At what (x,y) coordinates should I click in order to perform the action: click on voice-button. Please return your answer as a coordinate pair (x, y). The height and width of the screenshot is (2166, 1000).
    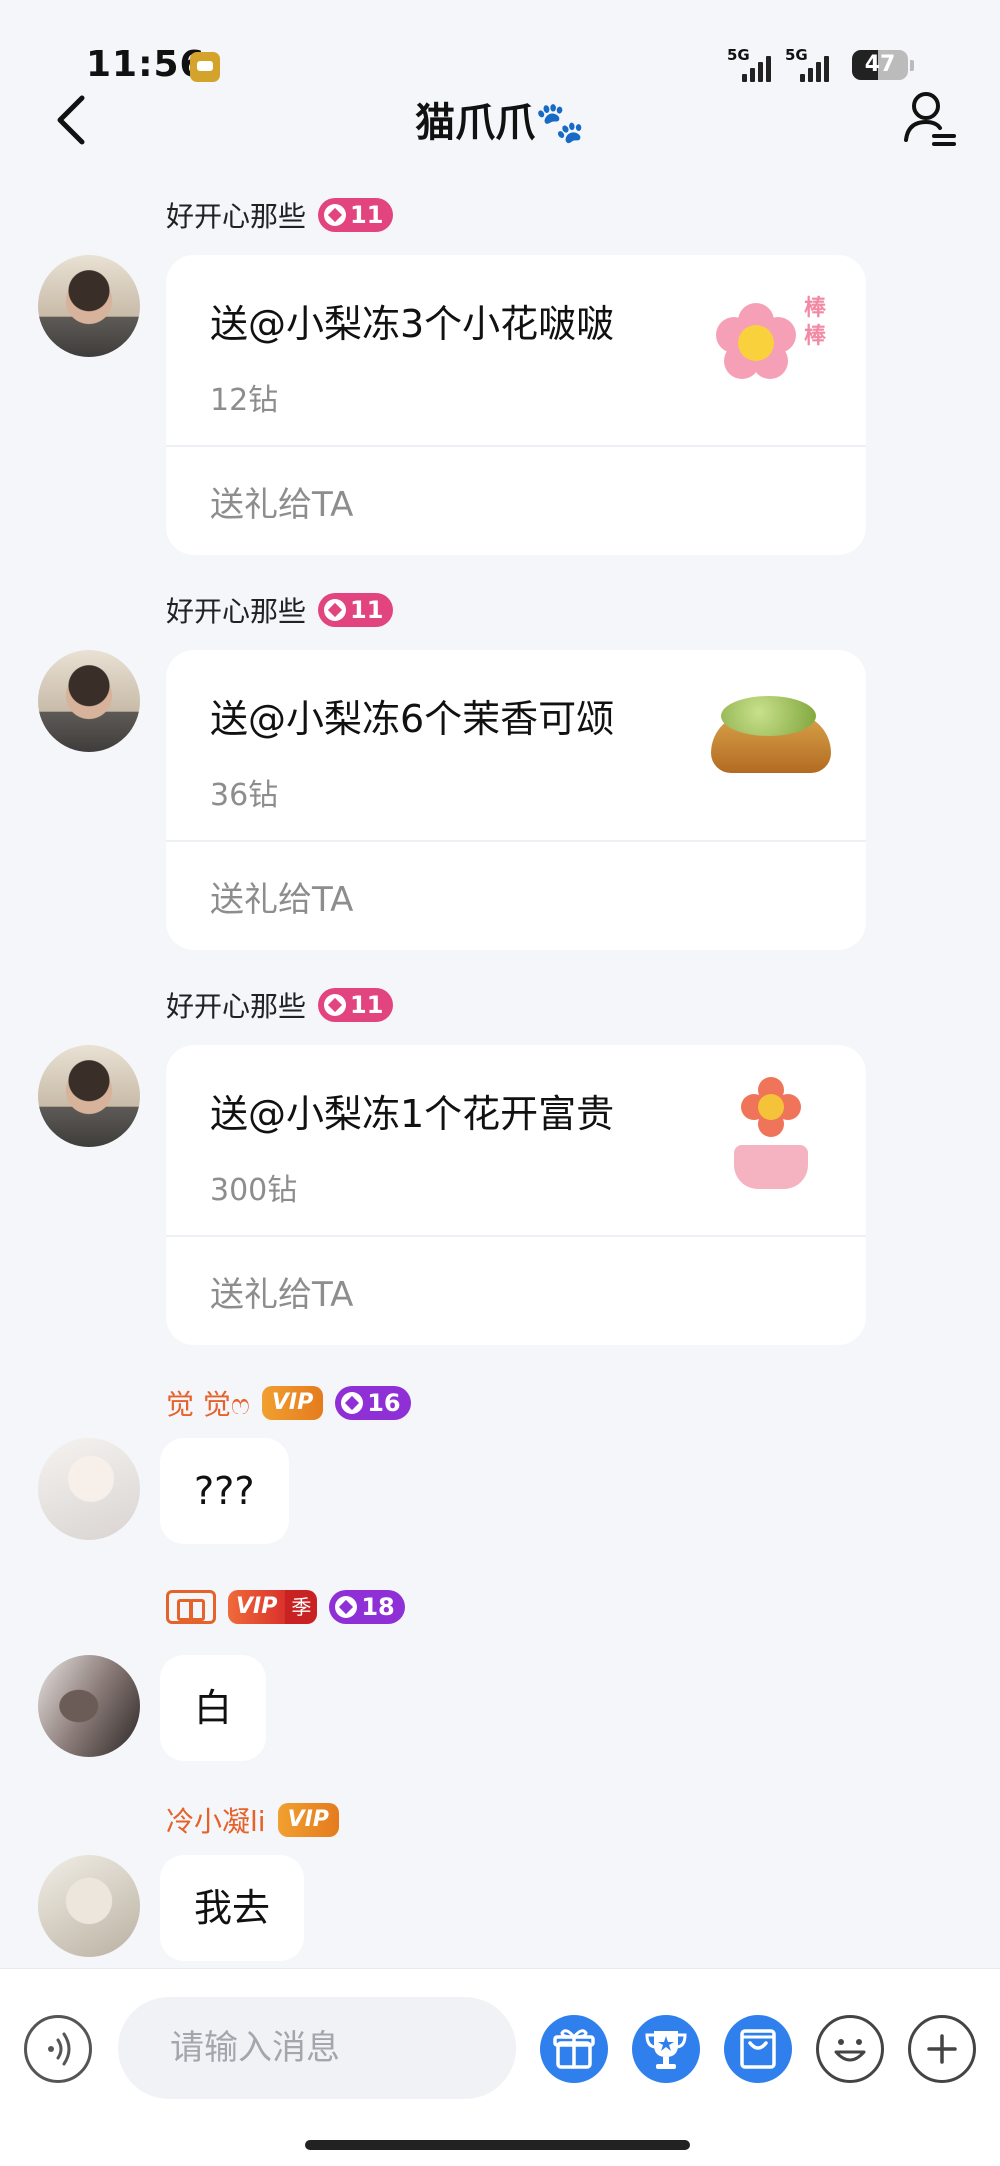
    Looking at the image, I should click on (58, 2049).